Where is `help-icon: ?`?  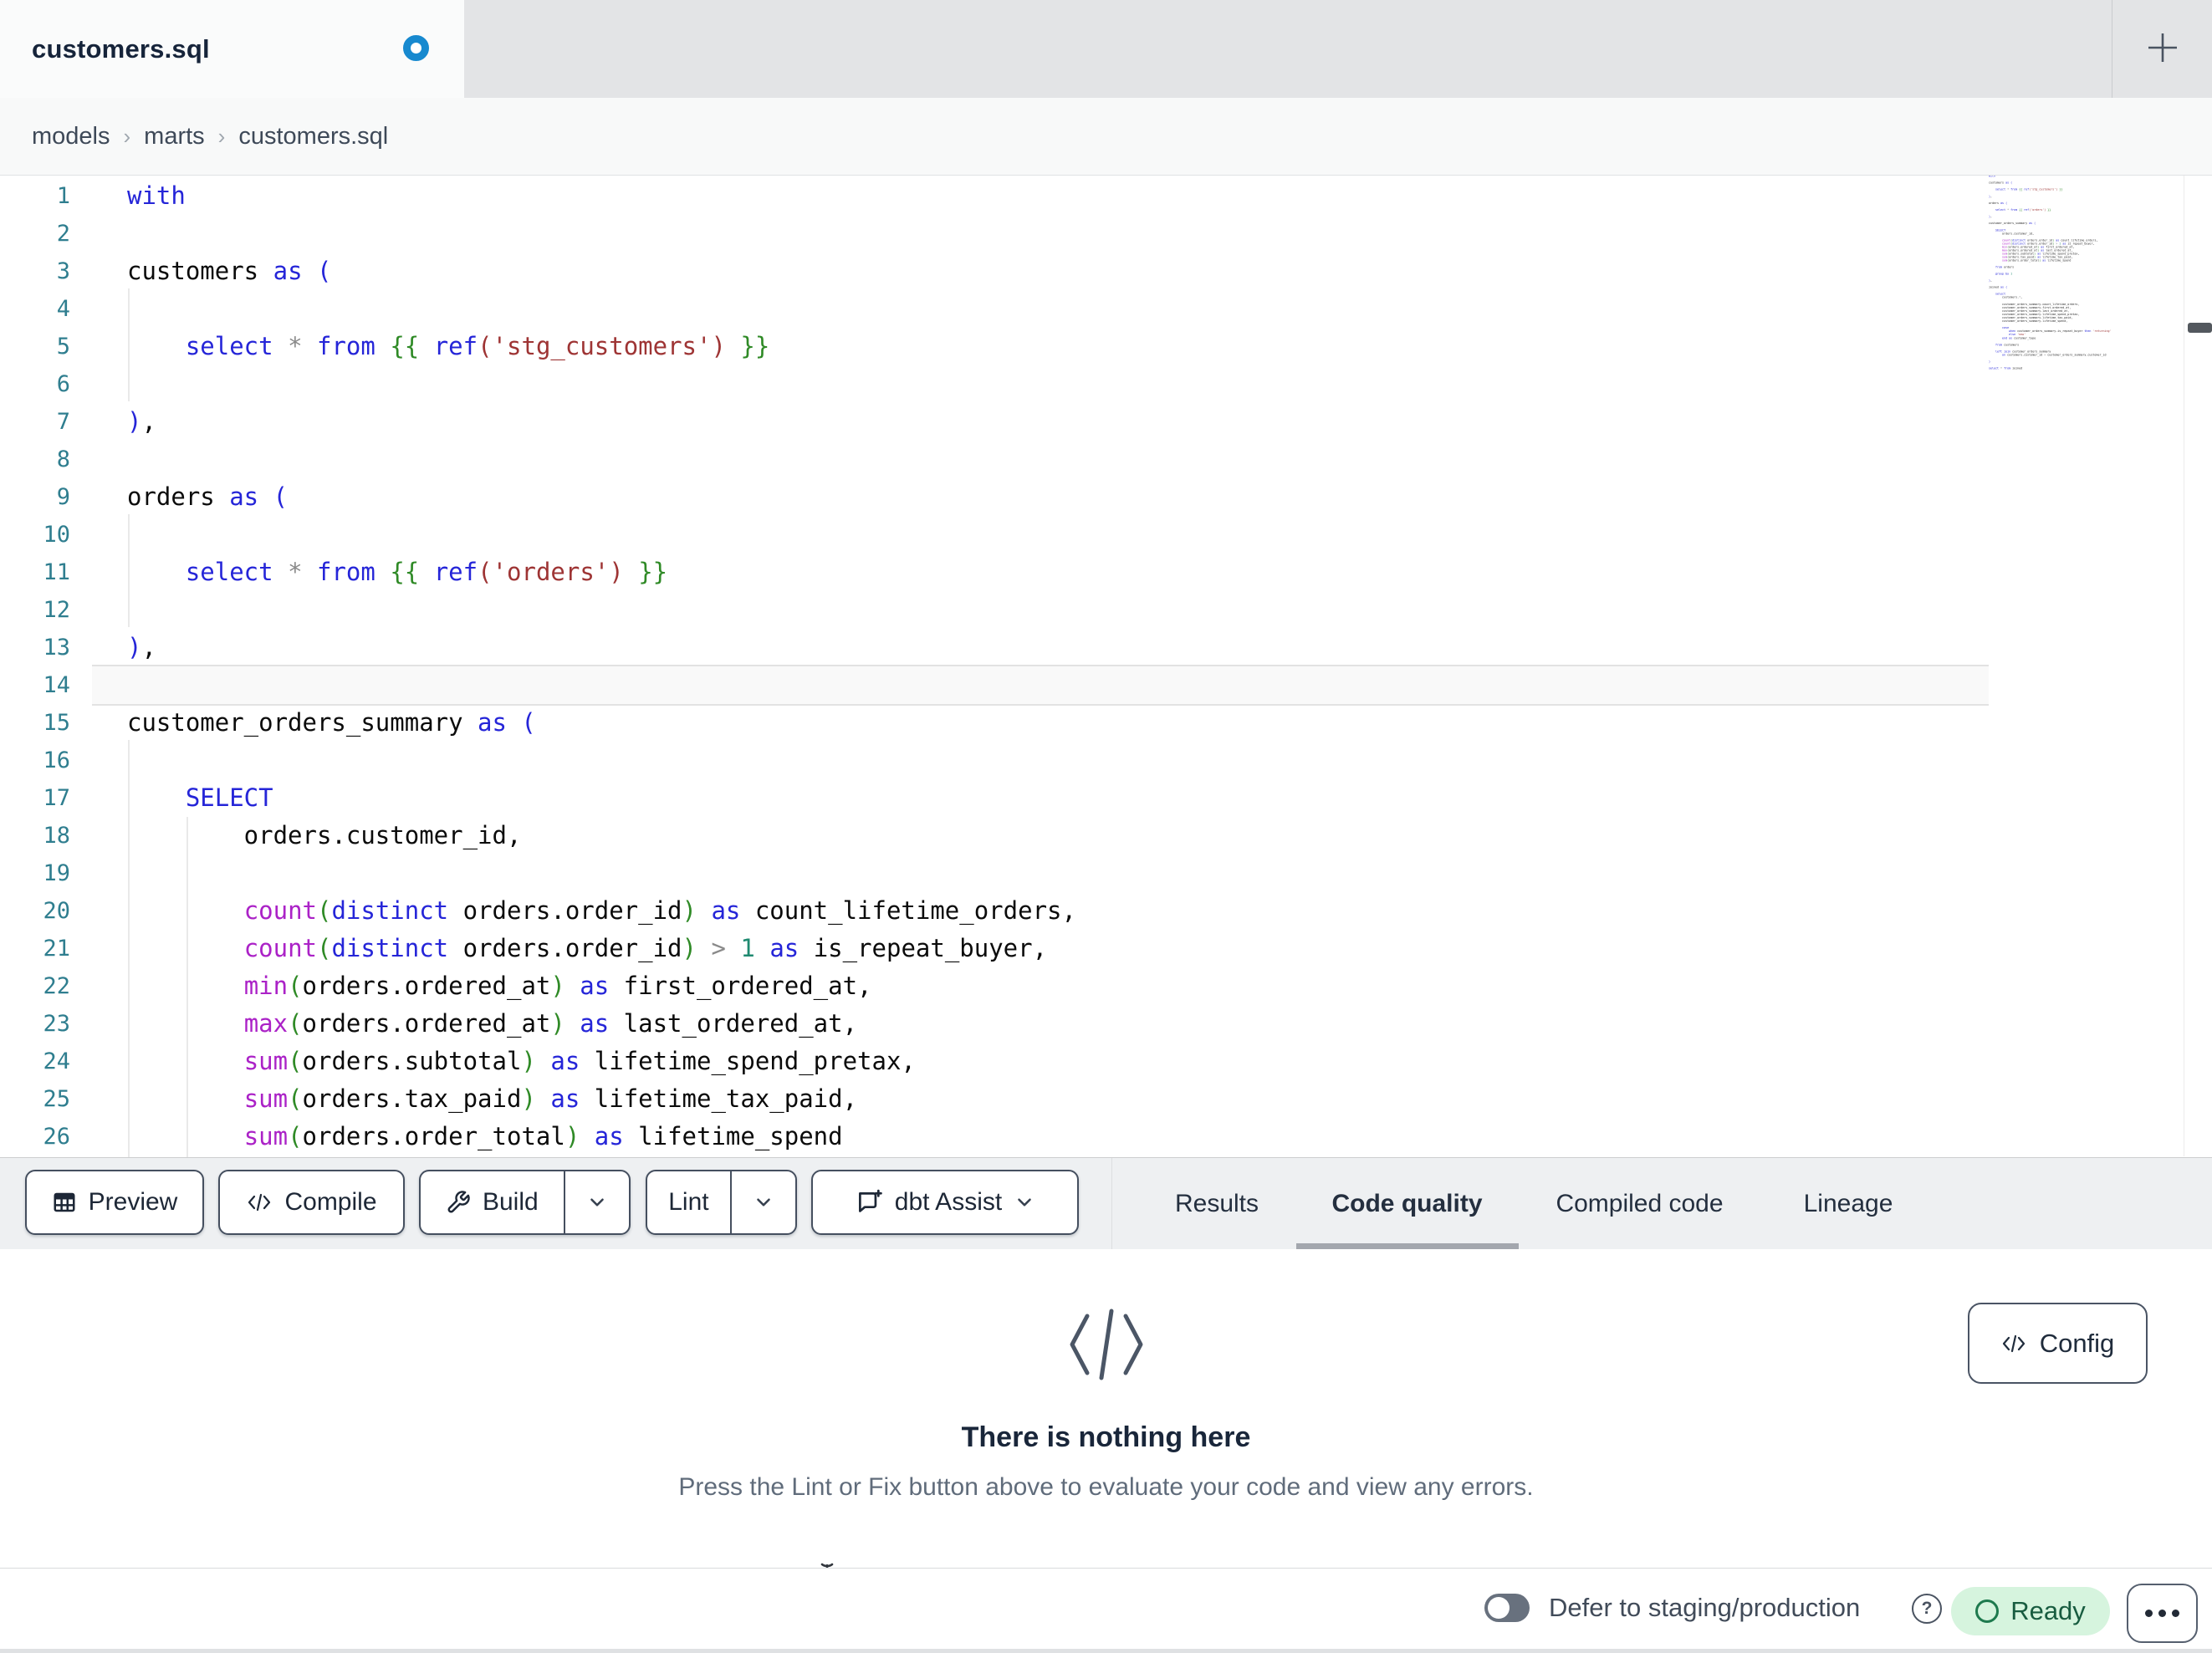 help-icon: ? is located at coordinates (1927, 1609).